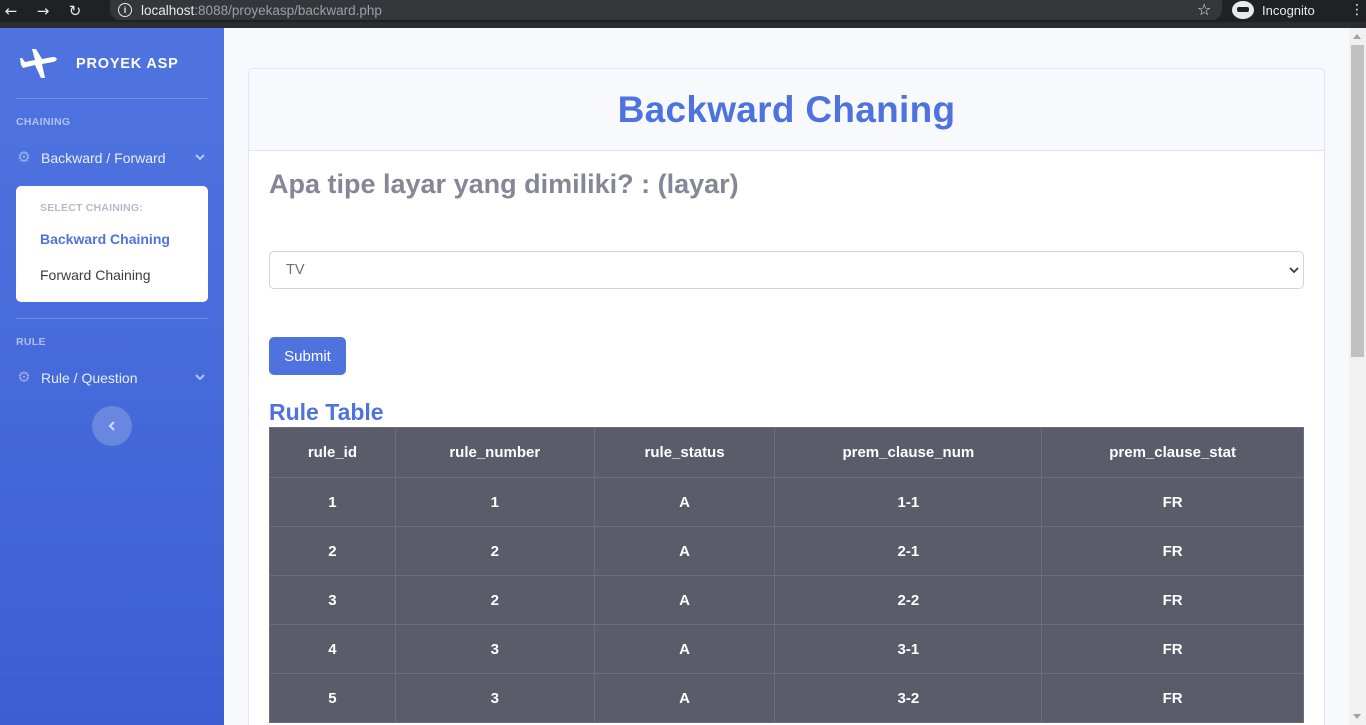 Image resolution: width=1366 pixels, height=725 pixels. I want to click on table-row: 1 1 A 1-1 FR, so click(786, 502).